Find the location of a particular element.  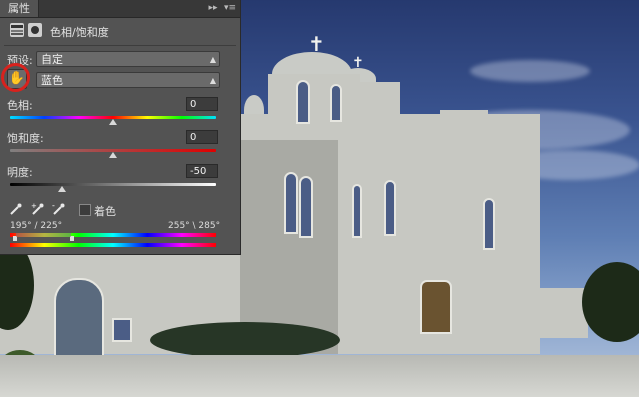

hue-input: 0 is located at coordinates (202, 104).